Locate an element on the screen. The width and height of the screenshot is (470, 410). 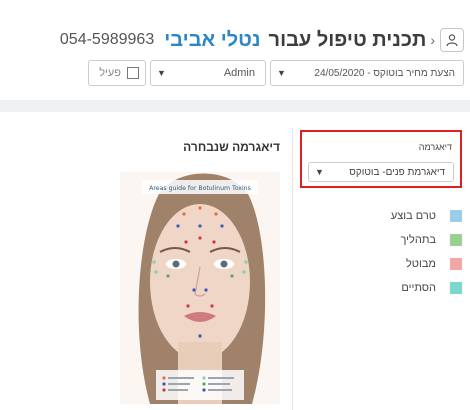
active-label: פעיל is located at coordinates (110, 73).